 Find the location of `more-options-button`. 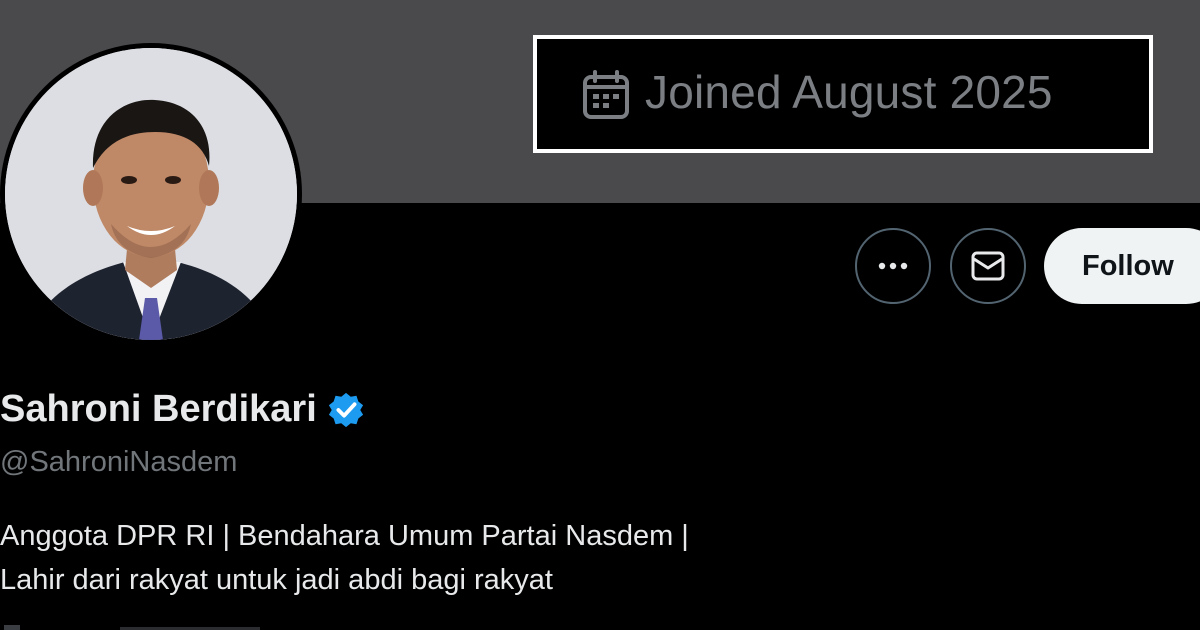

more-options-button is located at coordinates (893, 266).